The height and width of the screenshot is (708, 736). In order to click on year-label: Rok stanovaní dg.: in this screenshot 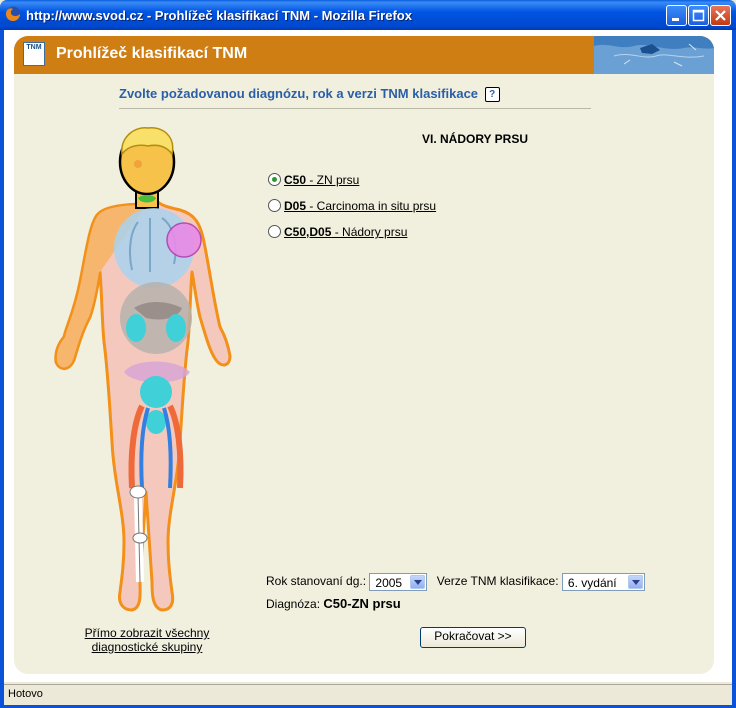, I will do `click(316, 581)`.